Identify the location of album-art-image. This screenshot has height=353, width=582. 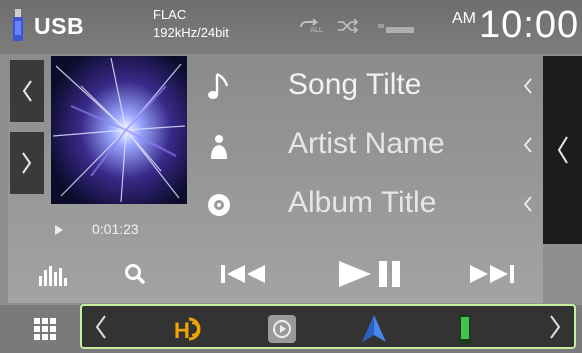
(119, 130).